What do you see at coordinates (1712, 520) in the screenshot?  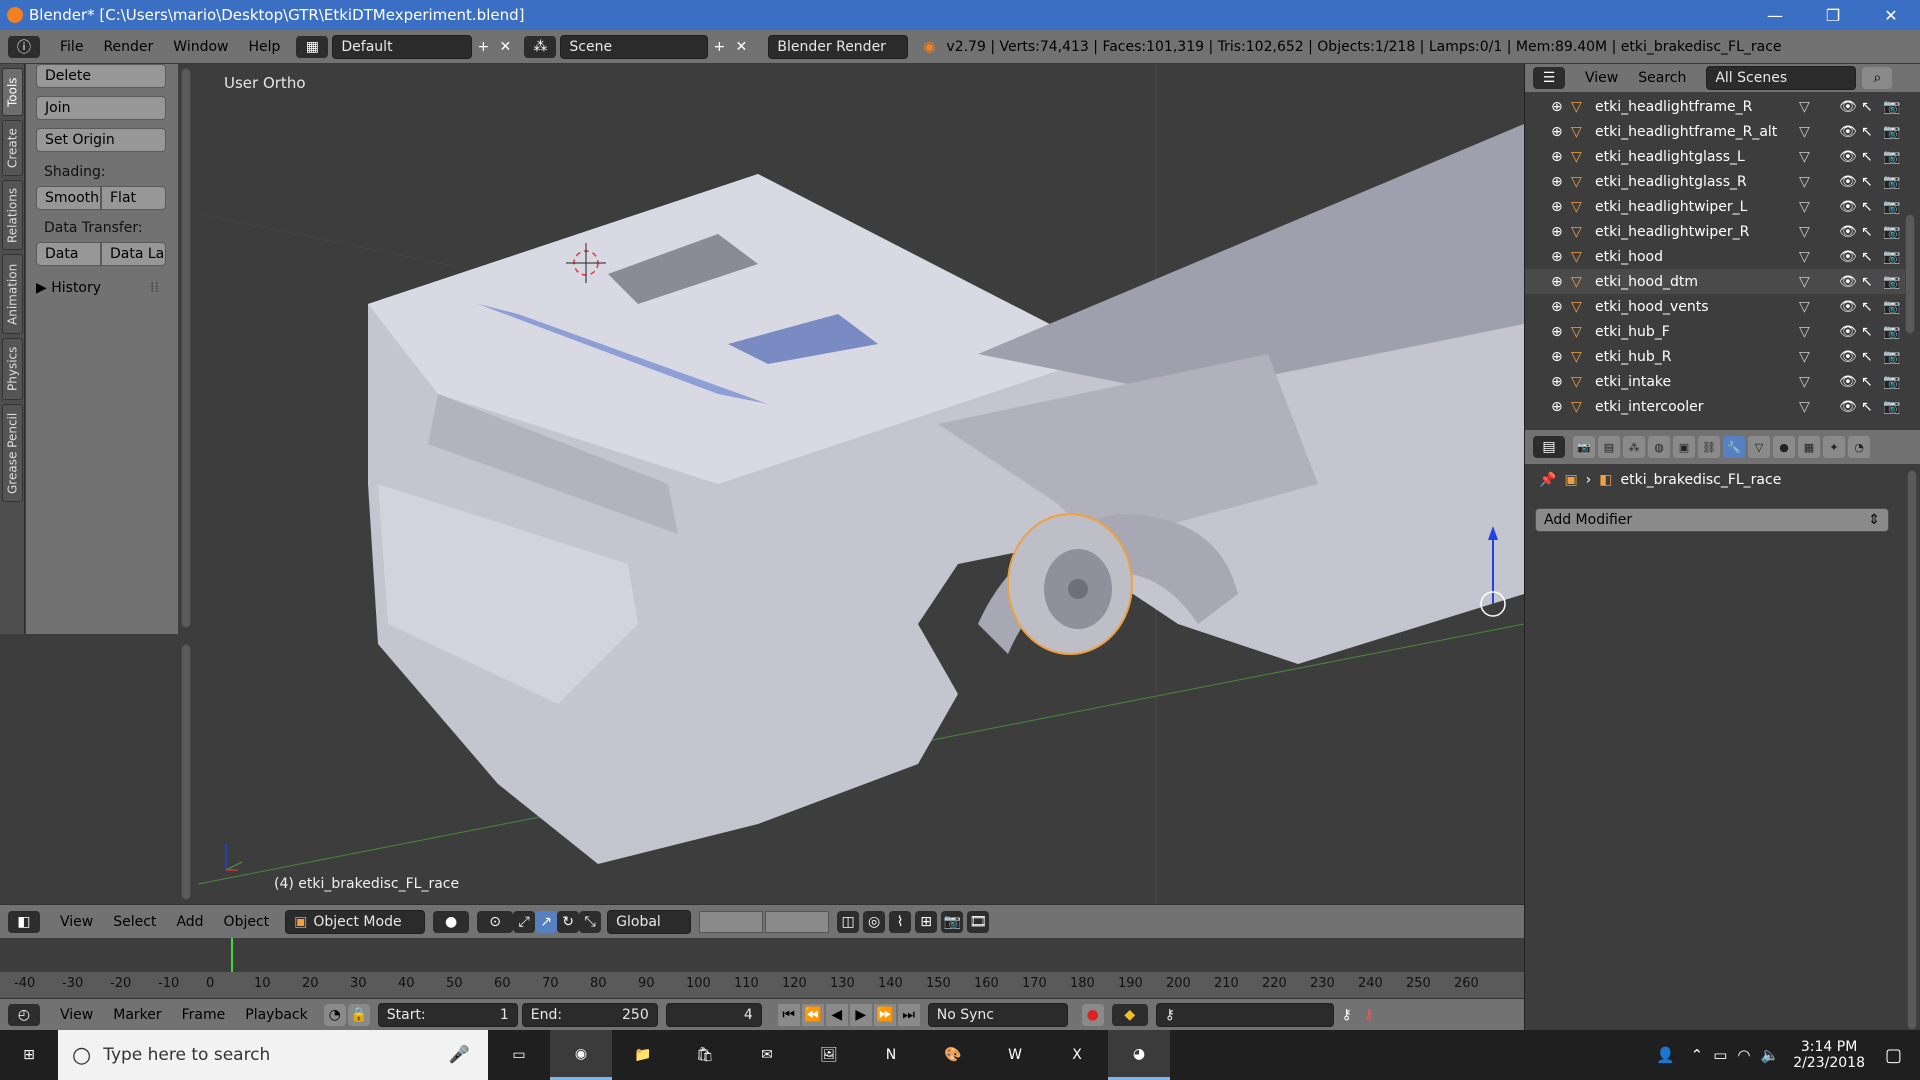 I see `add-modifier-select: Add Modifier ⇕` at bounding box center [1712, 520].